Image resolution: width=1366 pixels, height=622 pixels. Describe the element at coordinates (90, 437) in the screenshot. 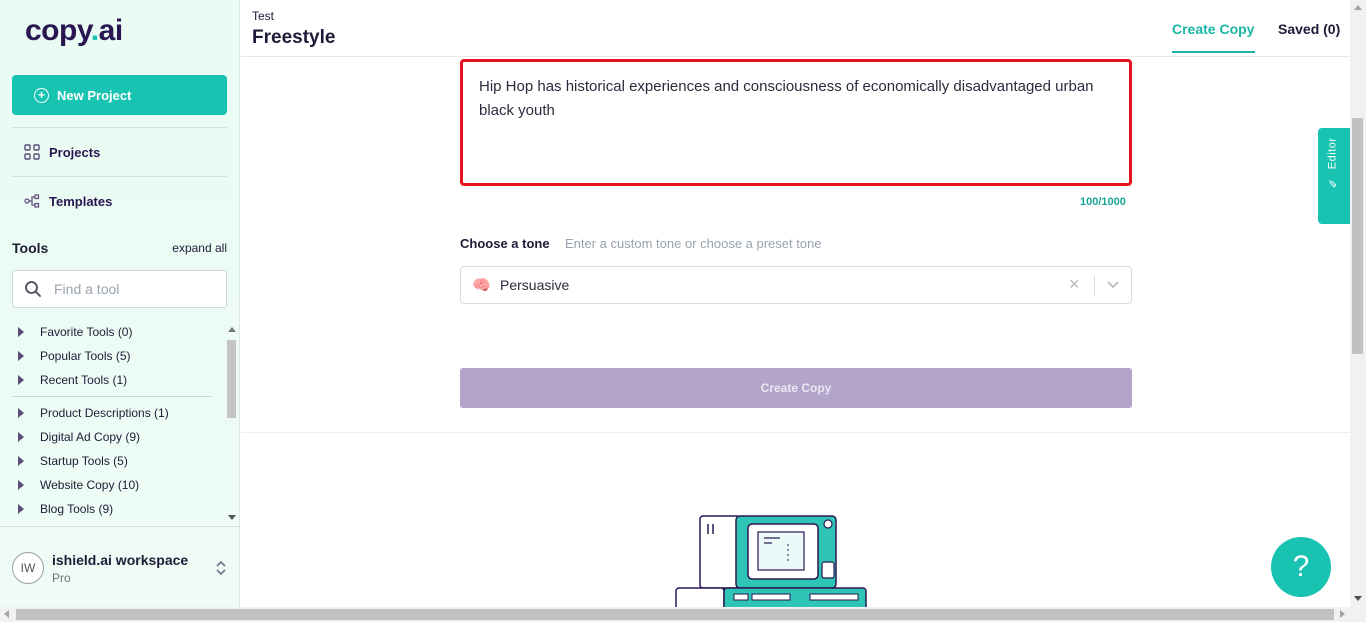

I see `tool-group-label: Digital Ad Copy (9)` at that location.